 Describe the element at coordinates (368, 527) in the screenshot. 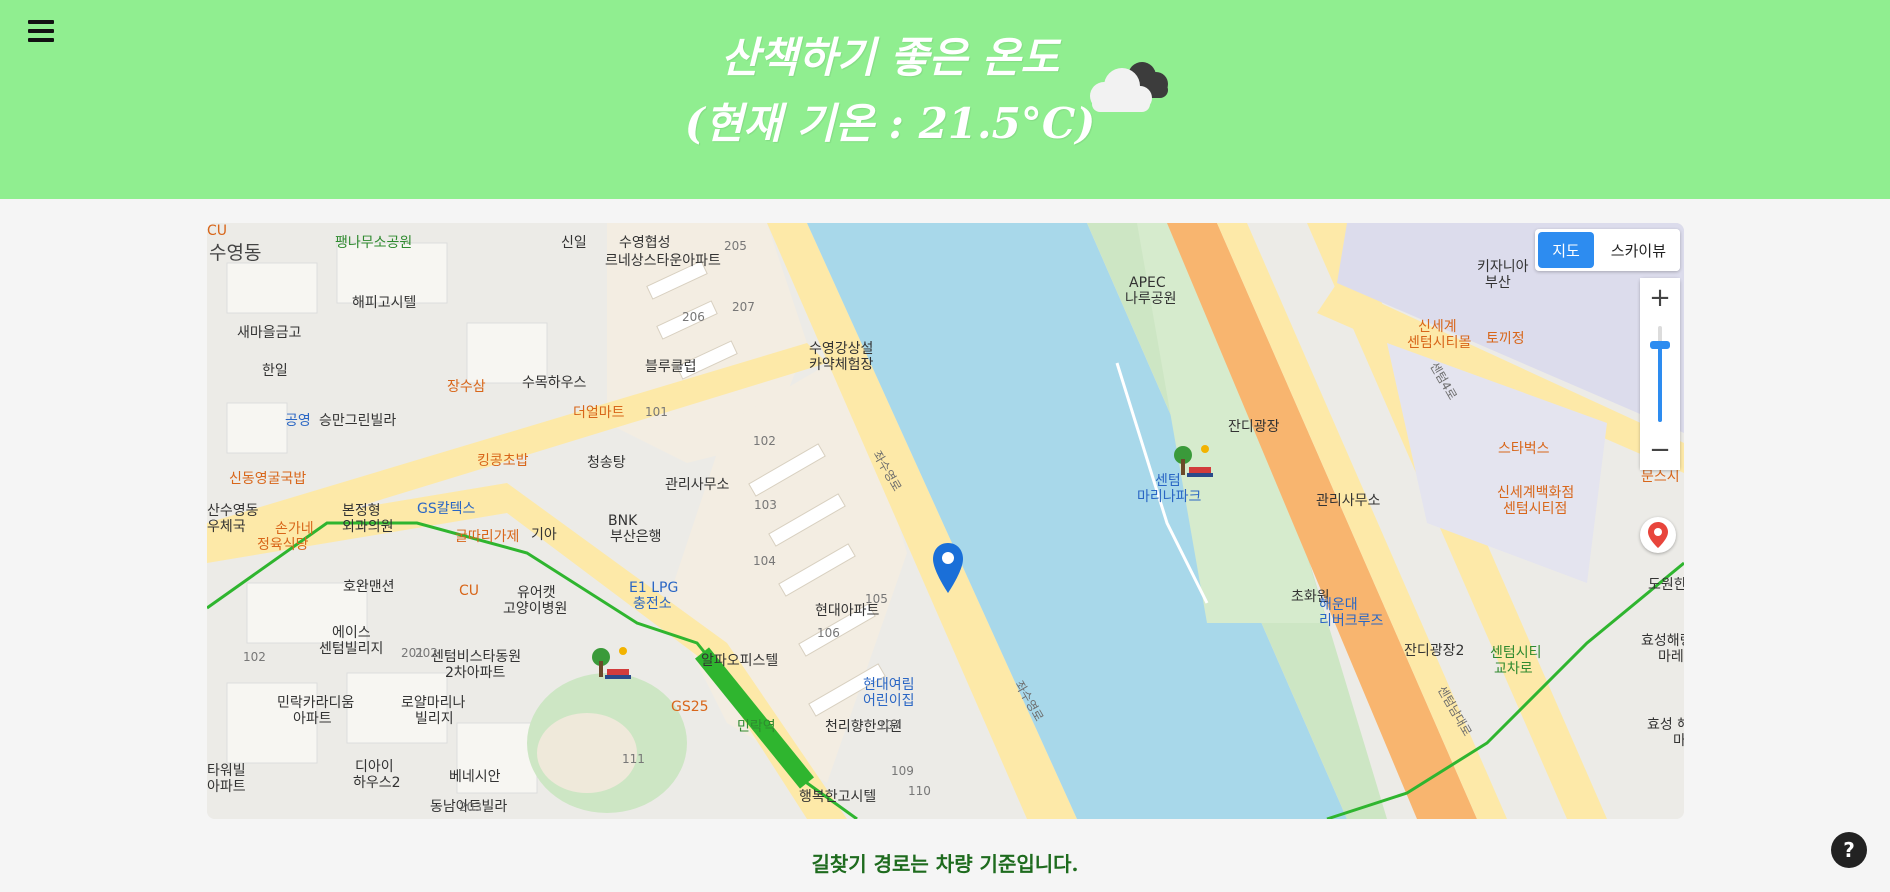

I see `place-label: 외과의원` at that location.